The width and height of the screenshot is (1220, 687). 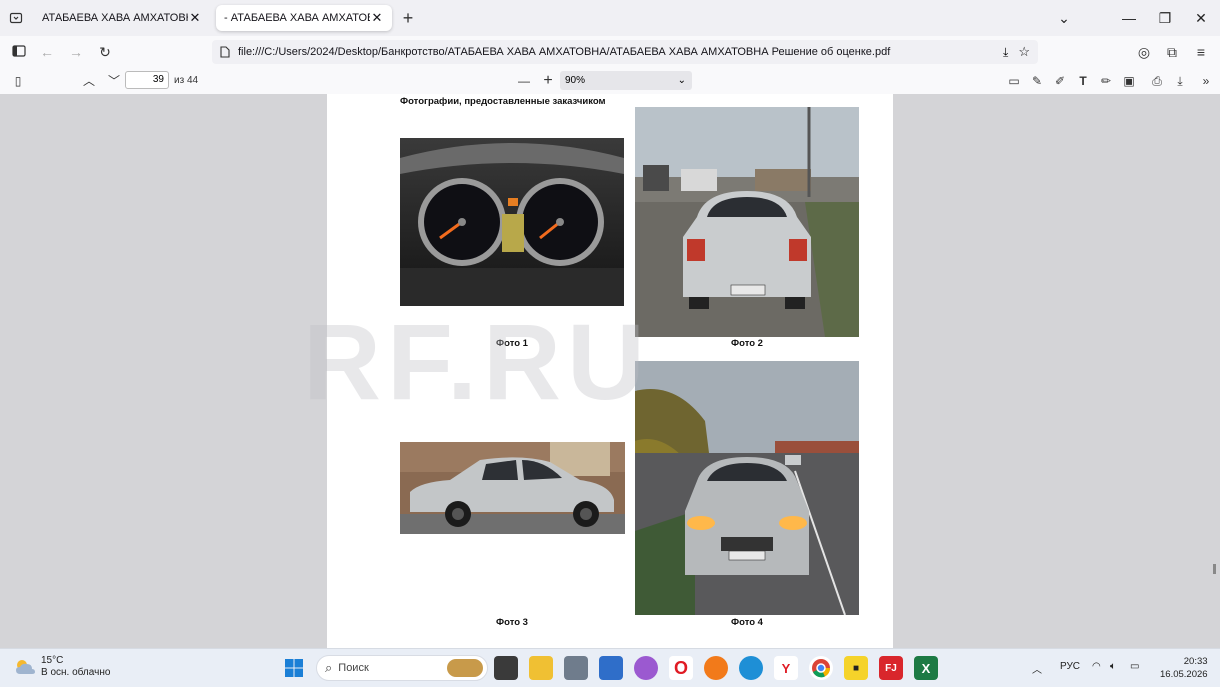 I want to click on photo-4-car-front, so click(x=747, y=488).